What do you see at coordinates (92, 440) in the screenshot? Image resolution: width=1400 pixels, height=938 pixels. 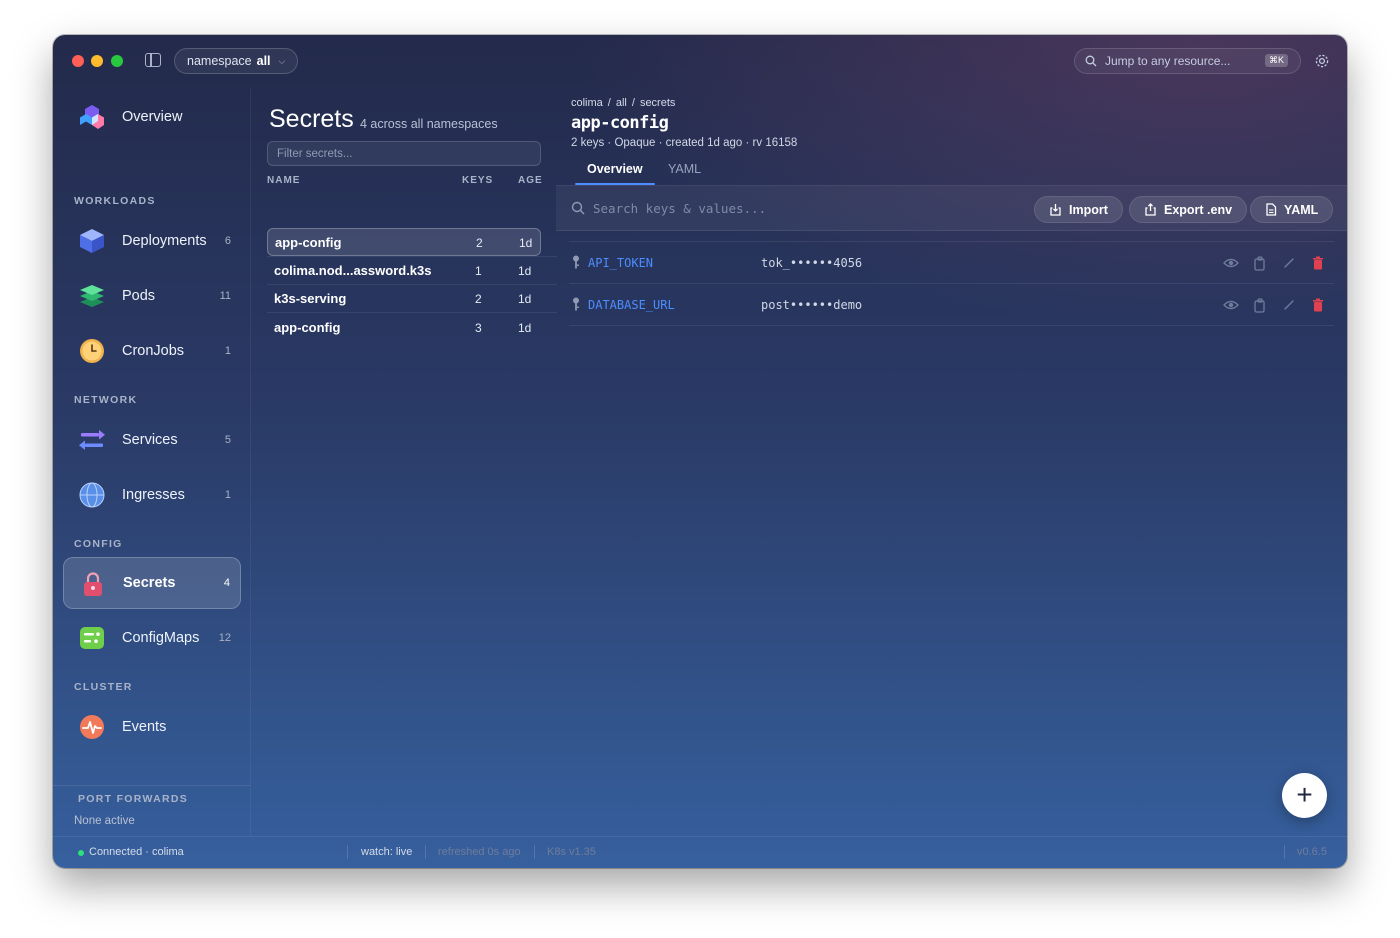 I see `services-arrows-icon` at bounding box center [92, 440].